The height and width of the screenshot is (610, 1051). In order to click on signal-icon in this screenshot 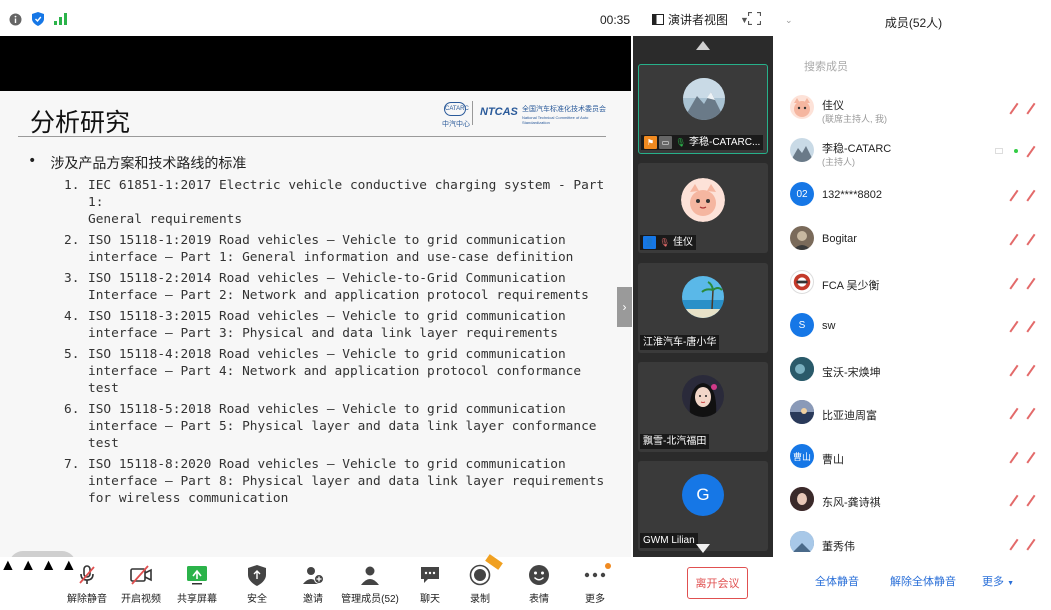, I will do `click(60, 19)`.